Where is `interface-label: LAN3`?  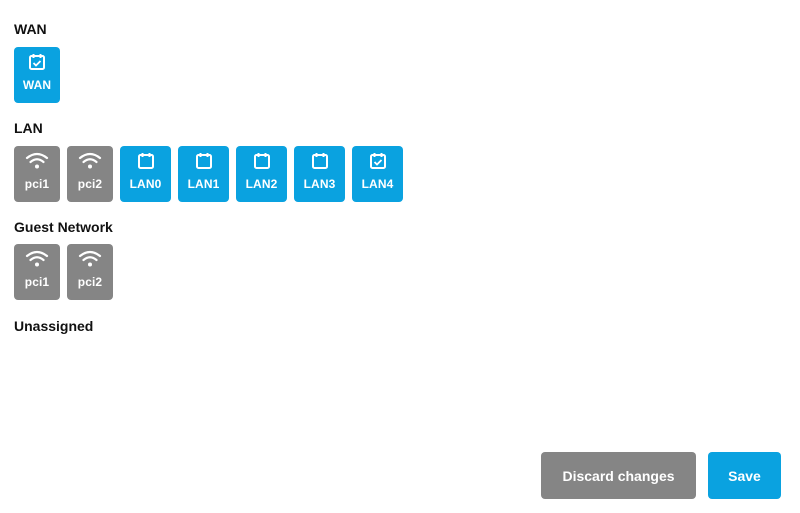 interface-label: LAN3 is located at coordinates (319, 184).